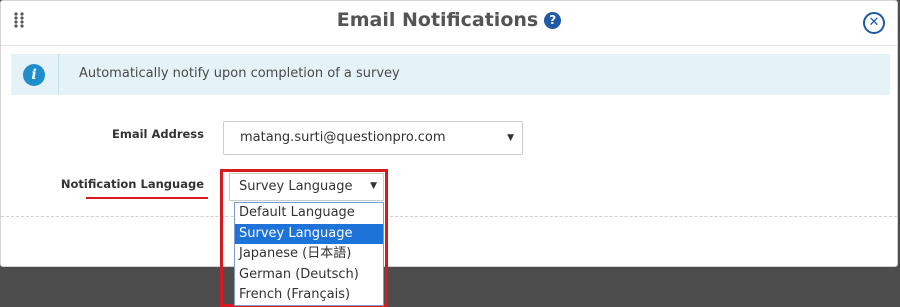 The width and height of the screenshot is (900, 307). What do you see at coordinates (132, 184) in the screenshot?
I see `notification-language-label: Notification Language` at bounding box center [132, 184].